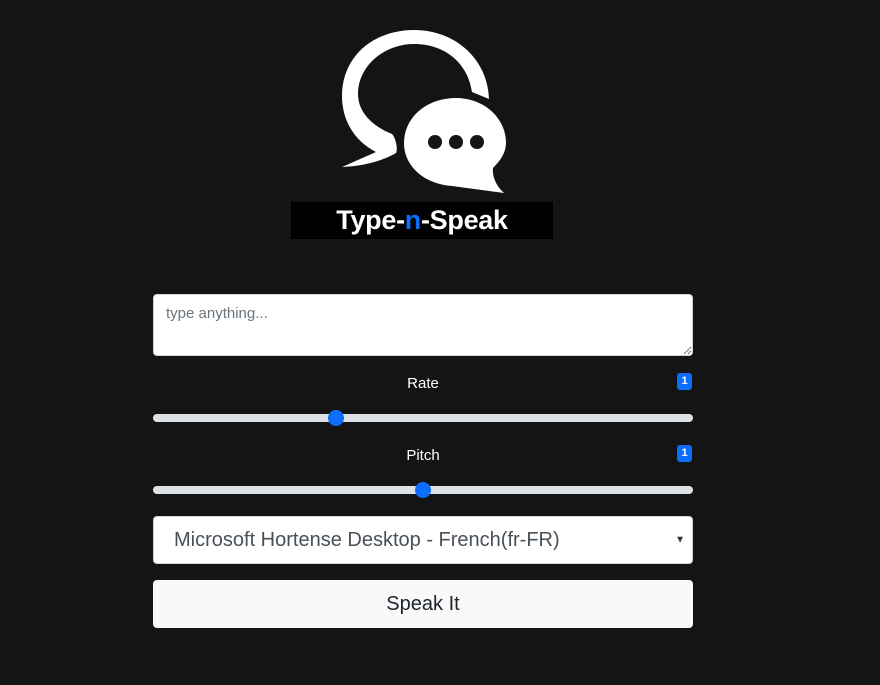  I want to click on pitch-label: Pitch, so click(423, 455).